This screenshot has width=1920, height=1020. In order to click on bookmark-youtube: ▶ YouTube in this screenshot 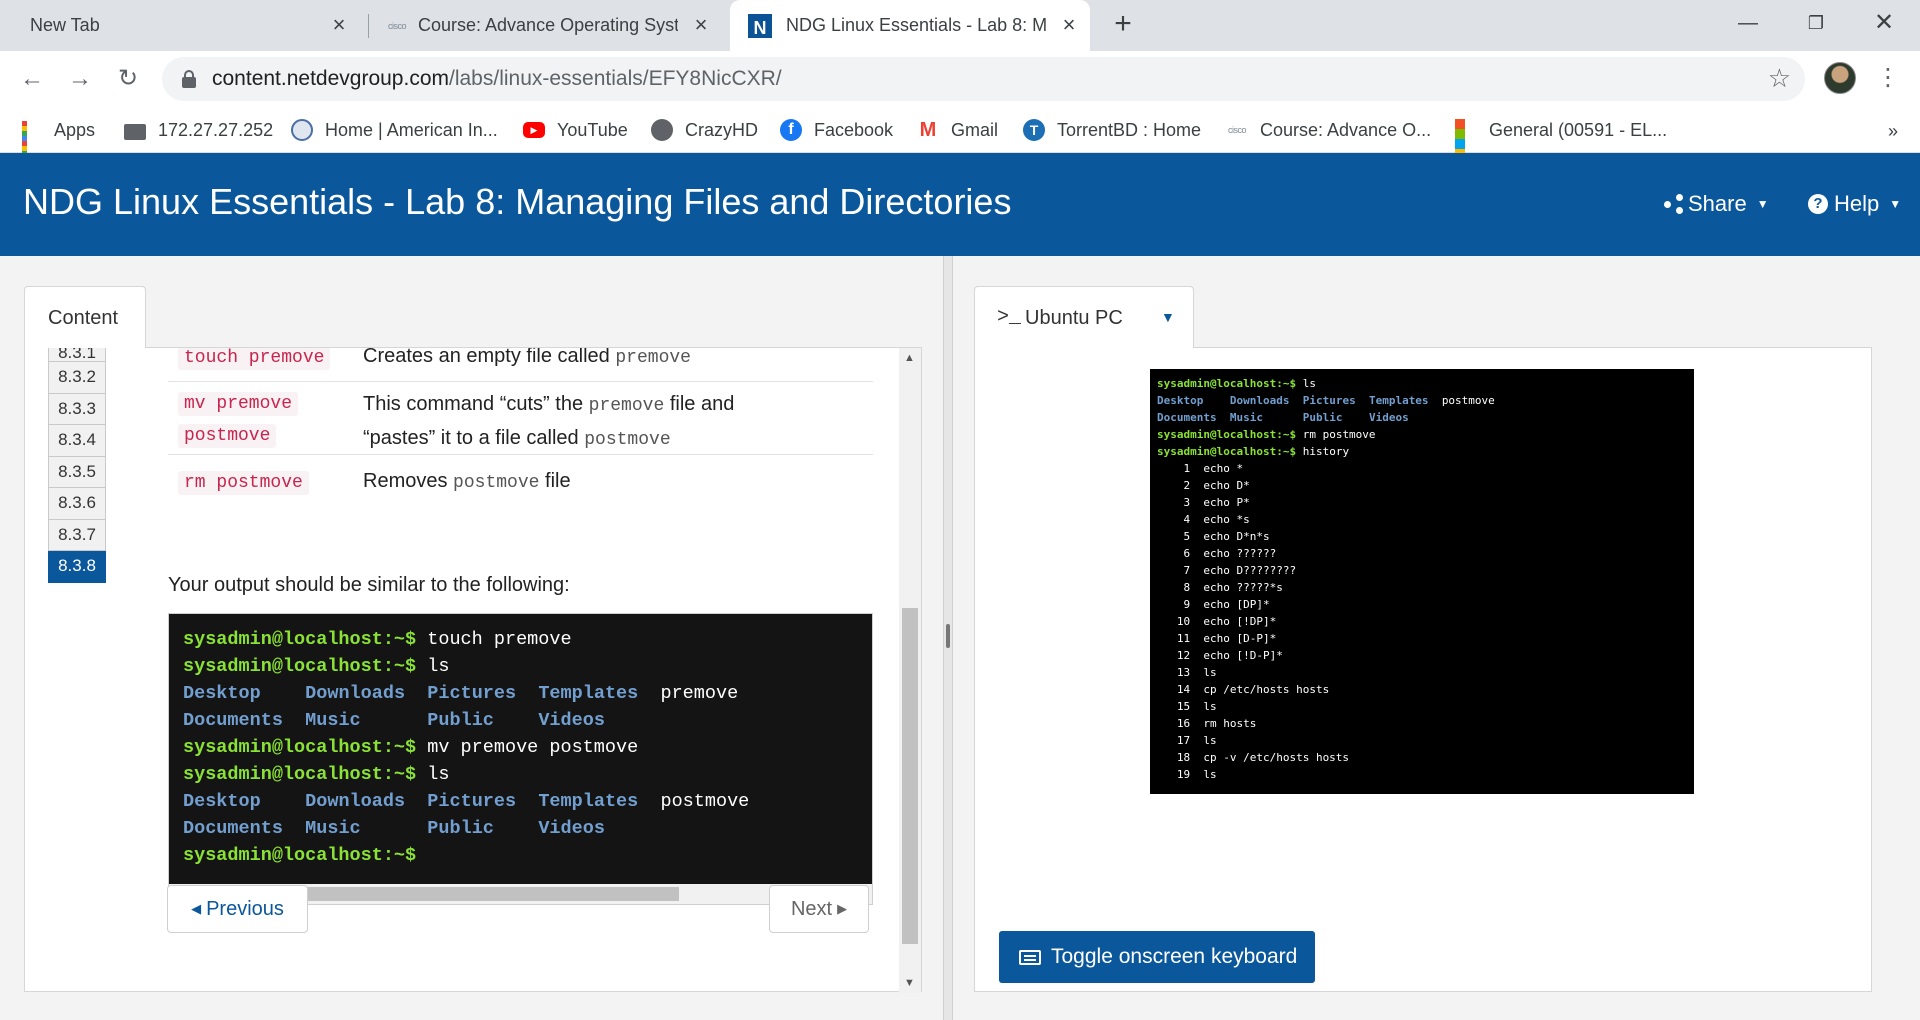, I will do `click(575, 130)`.